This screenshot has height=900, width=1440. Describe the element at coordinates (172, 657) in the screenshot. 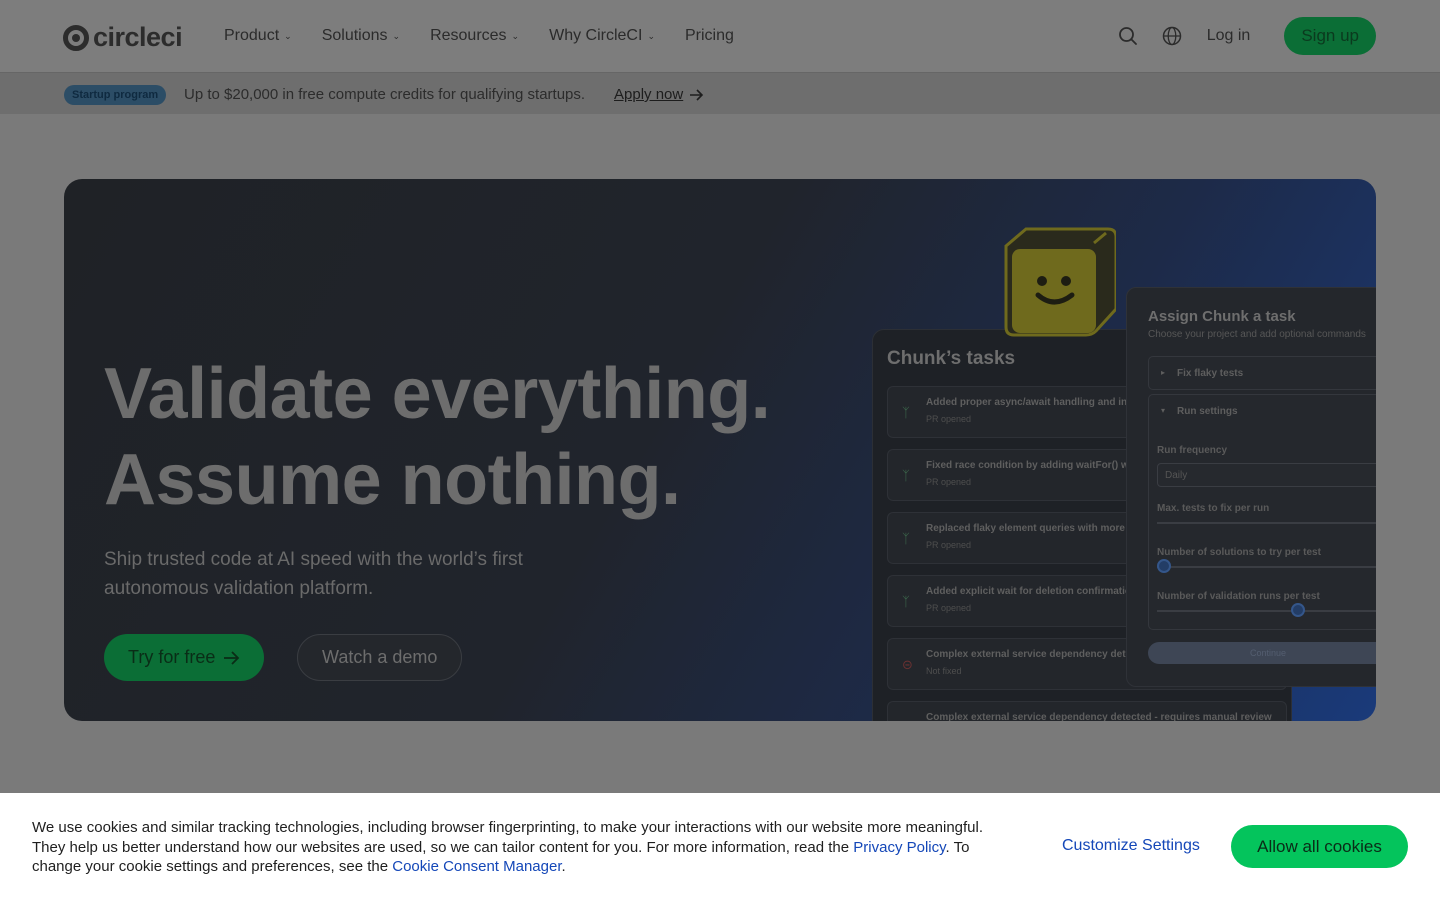

I see `try-for-free-label: Try for free` at that location.